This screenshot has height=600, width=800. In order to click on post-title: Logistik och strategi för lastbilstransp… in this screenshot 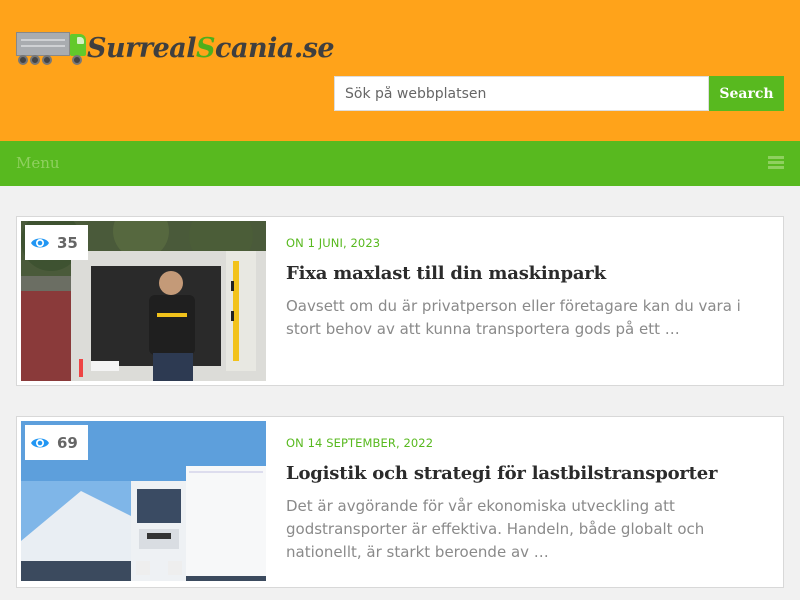, I will do `click(502, 473)`.